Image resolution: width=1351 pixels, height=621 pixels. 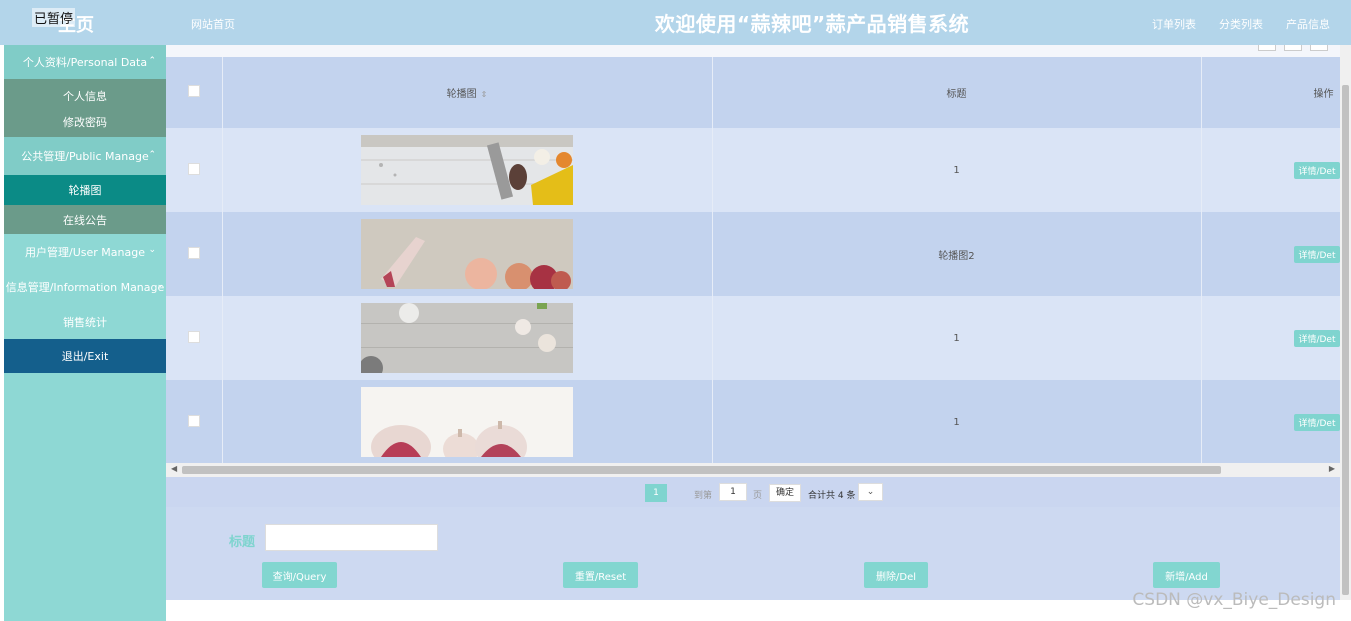 What do you see at coordinates (54, 17) in the screenshot?
I see `paused-overlay: 已暂停` at bounding box center [54, 17].